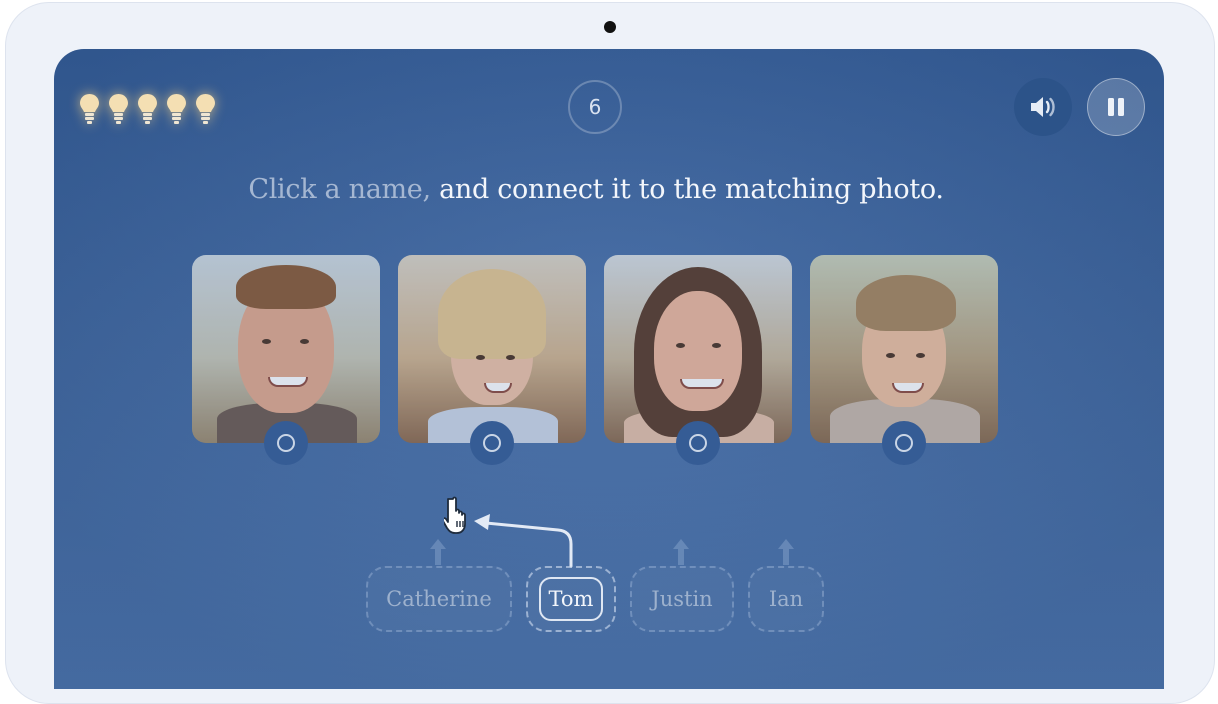  I want to click on name-label: Justin, so click(682, 599).